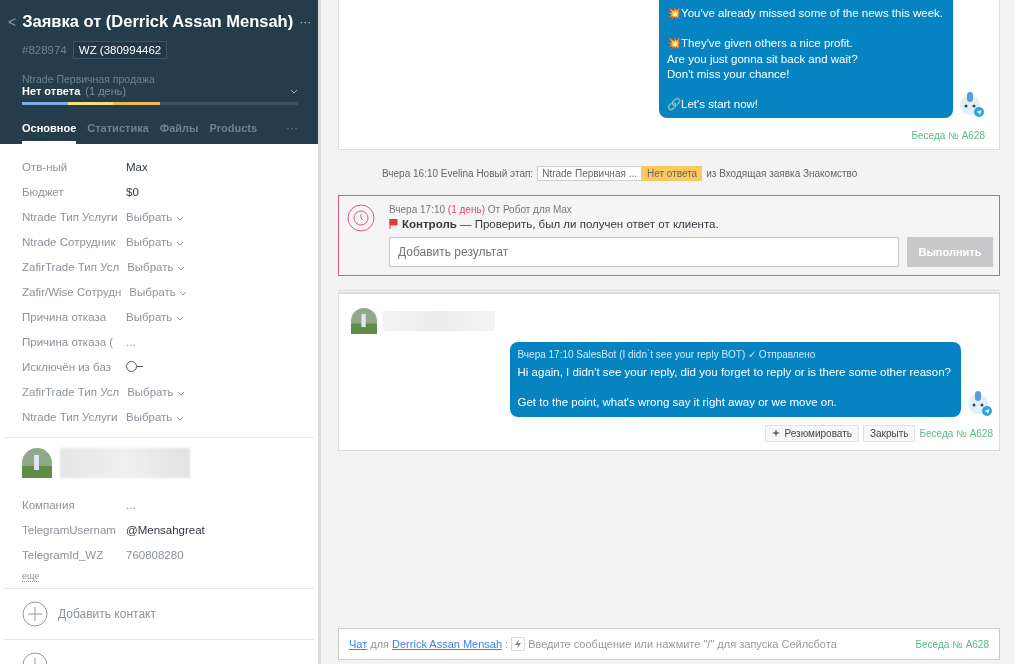 Image resolution: width=1015 pixels, height=664 pixels. Describe the element at coordinates (776, 434) in the screenshot. I see `sparkle-icon` at that location.